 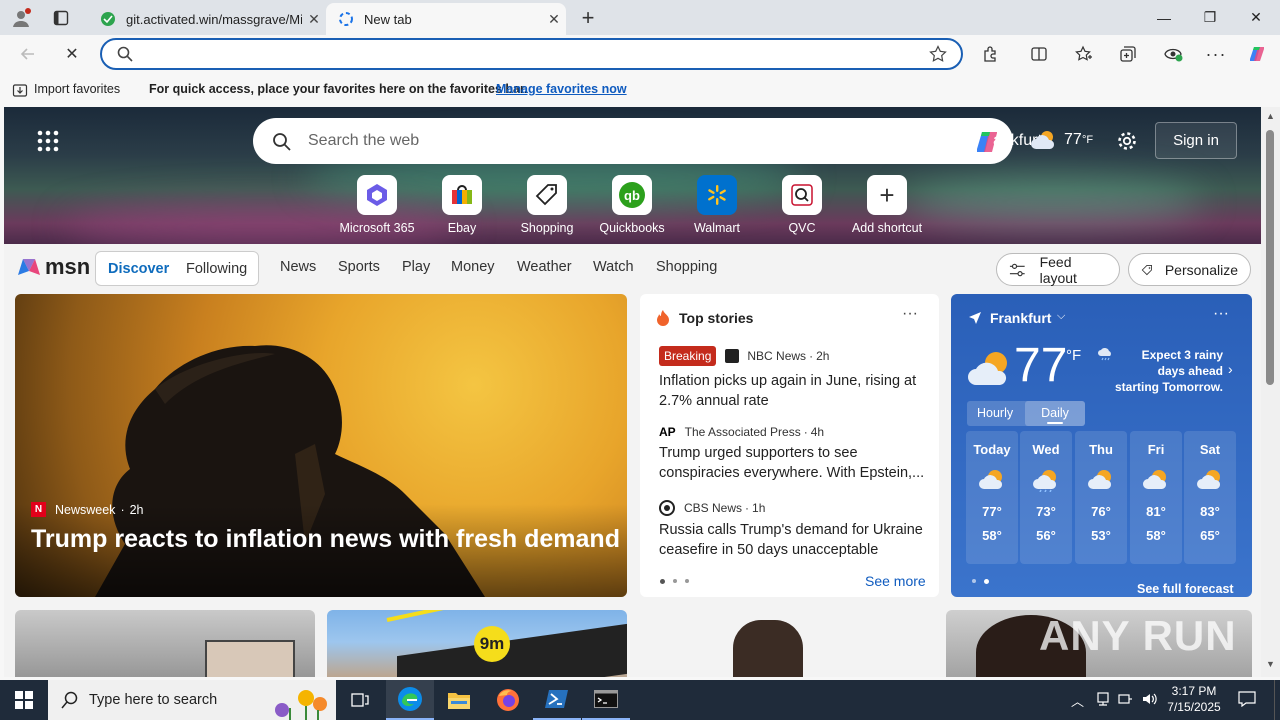 What do you see at coordinates (910, 314) in the screenshot?
I see `top-stories-more-icon: ···` at bounding box center [910, 314].